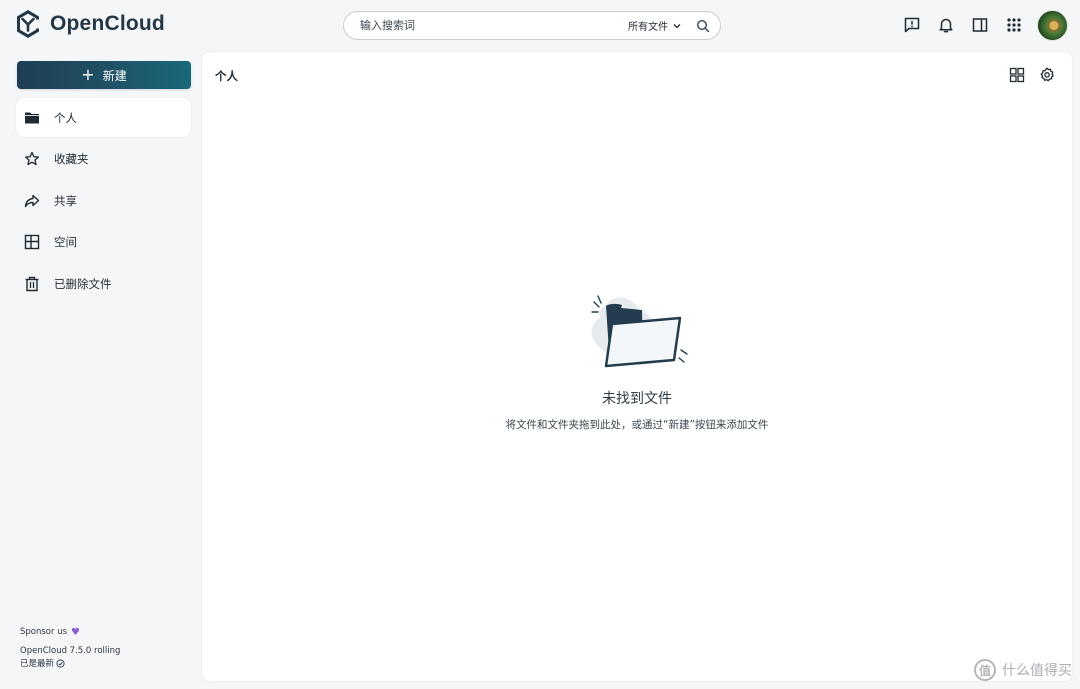  I want to click on watermark-text: 什么值得买, so click(1037, 671).